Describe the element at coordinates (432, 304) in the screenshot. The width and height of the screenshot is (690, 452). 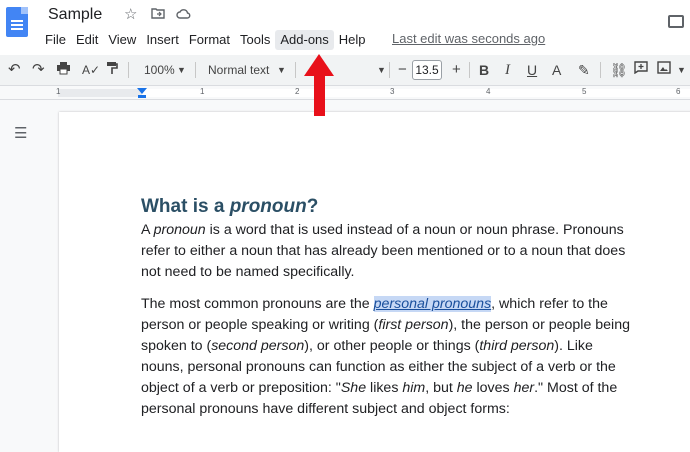
I see `personal-pronouns-link: personal pronouns` at that location.